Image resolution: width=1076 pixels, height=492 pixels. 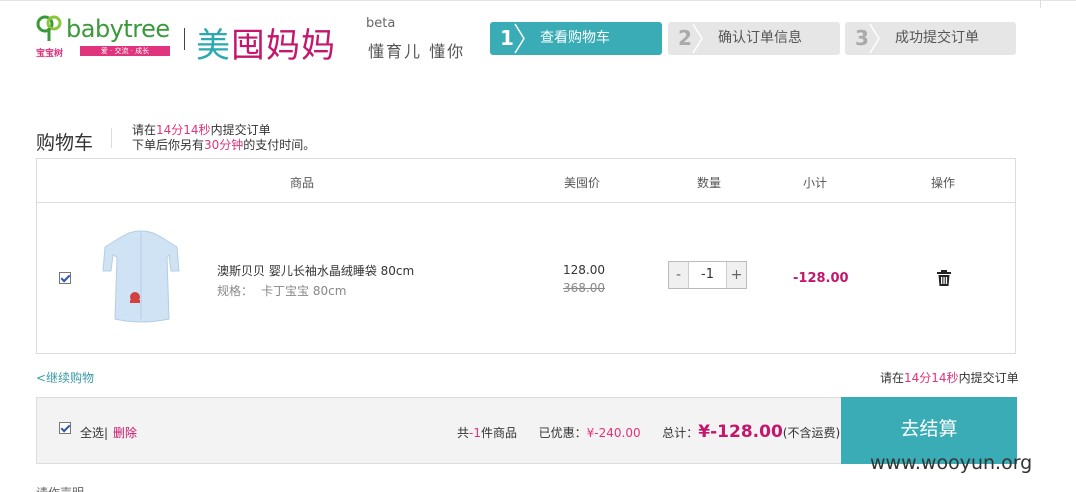 I want to click on qty-input: -1, so click(x=707, y=275).